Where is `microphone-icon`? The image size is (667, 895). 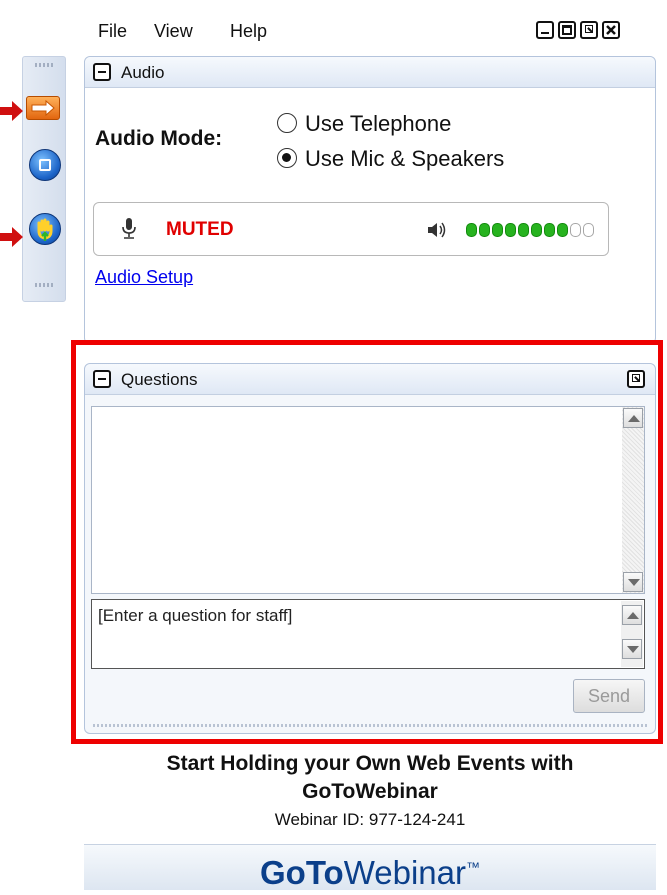
microphone-icon is located at coordinates (129, 229).